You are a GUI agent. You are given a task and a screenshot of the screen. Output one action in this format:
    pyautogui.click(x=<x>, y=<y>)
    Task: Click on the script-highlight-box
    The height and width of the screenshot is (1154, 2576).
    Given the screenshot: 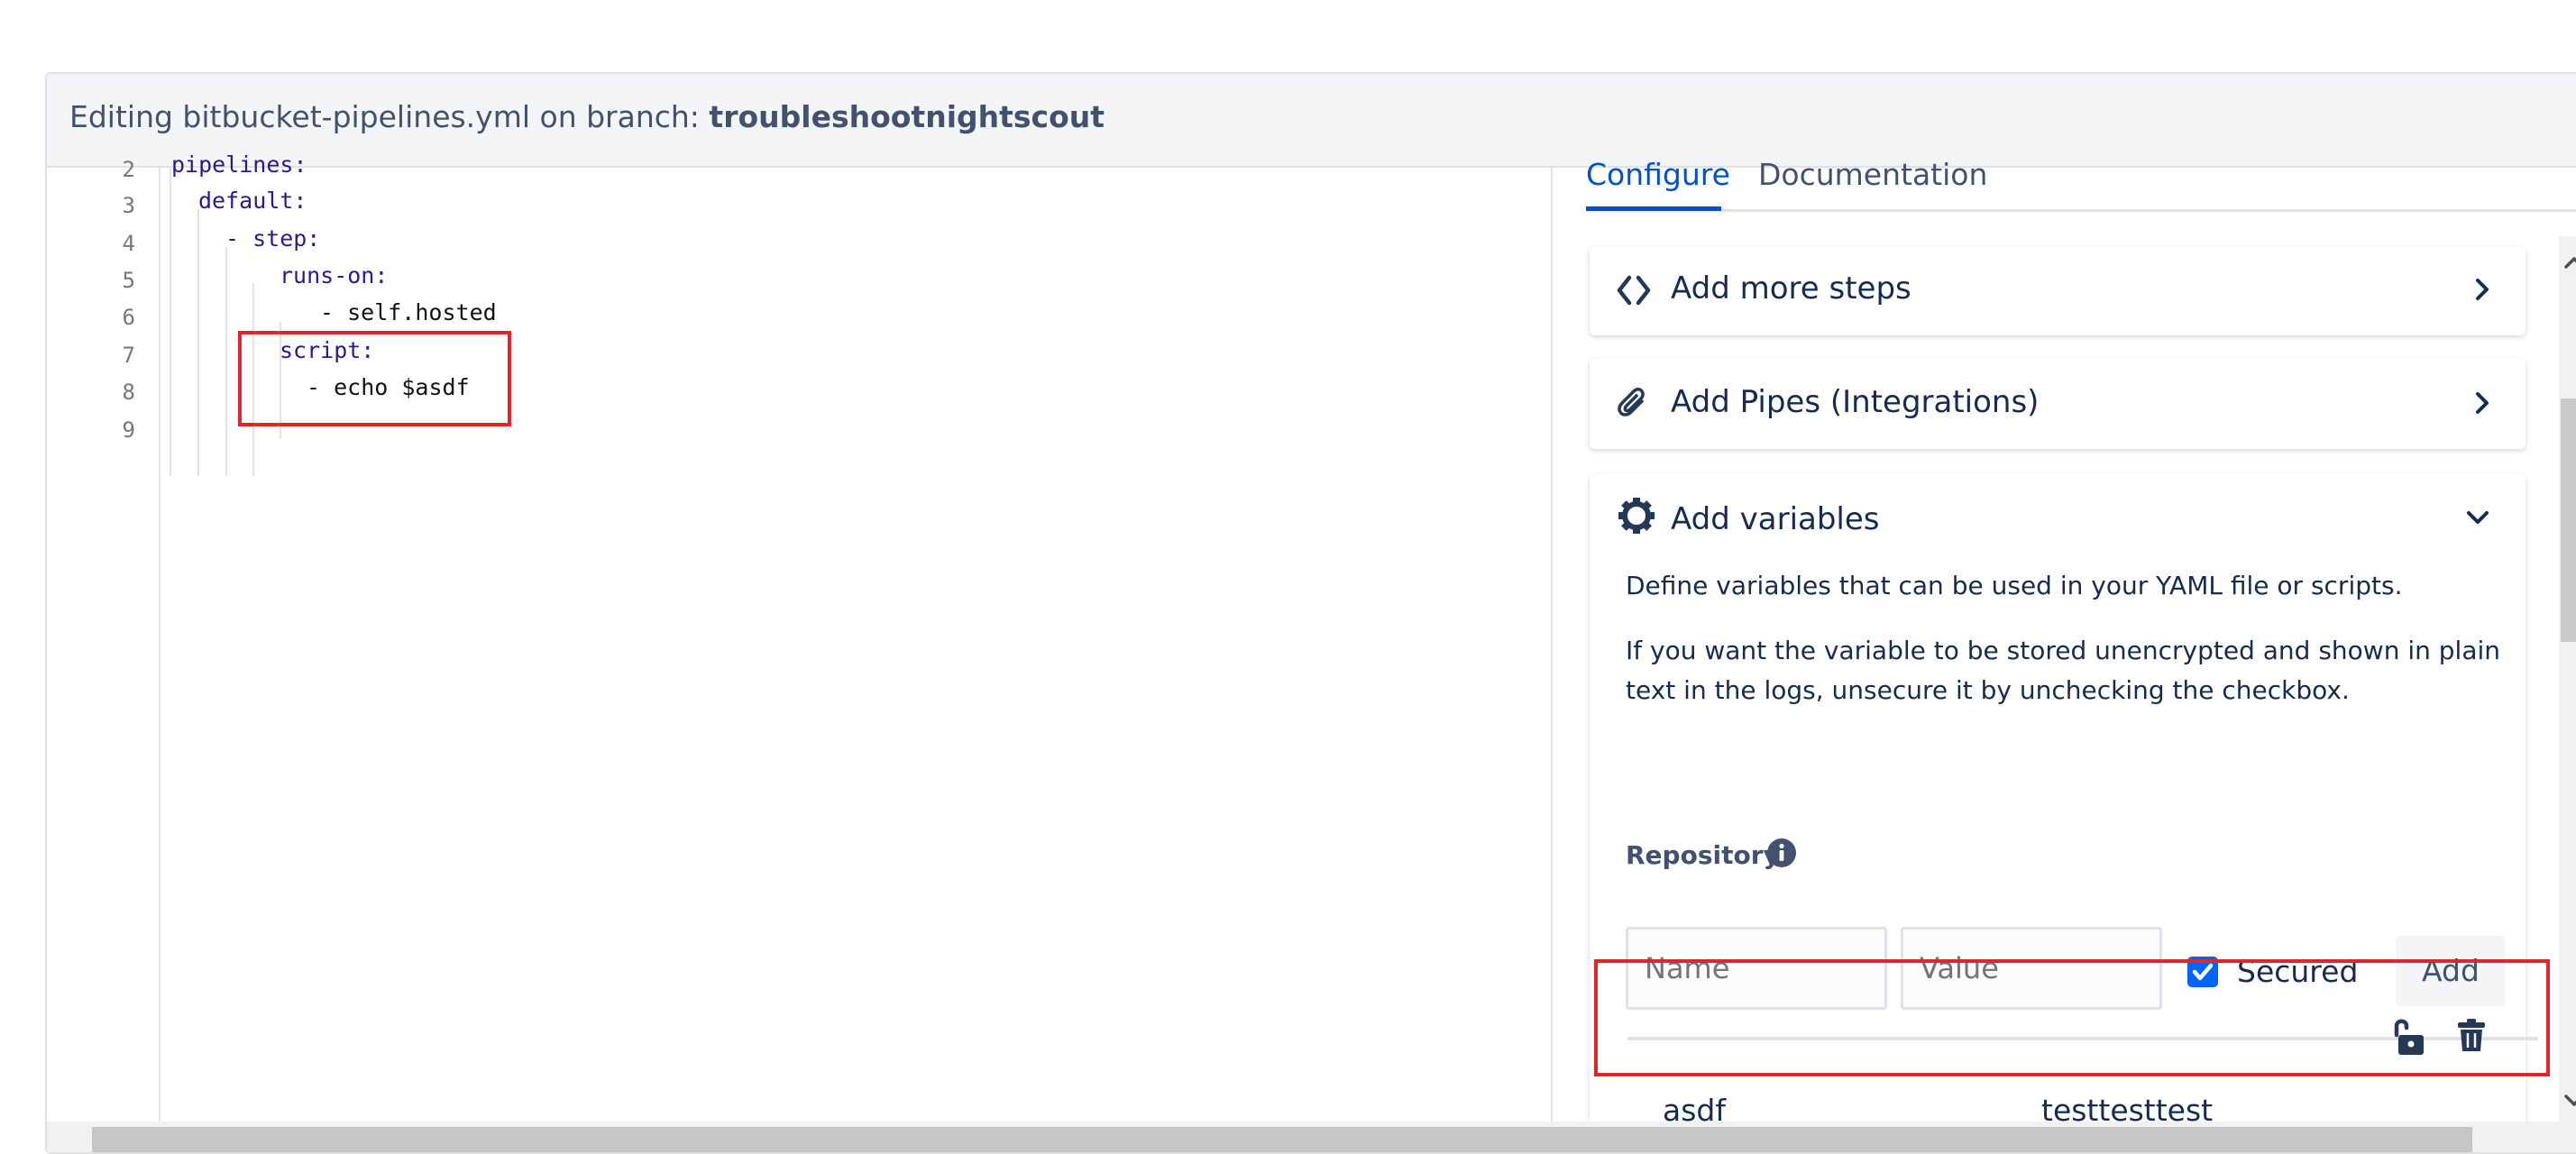 What is the action you would take?
    pyautogui.click(x=374, y=378)
    